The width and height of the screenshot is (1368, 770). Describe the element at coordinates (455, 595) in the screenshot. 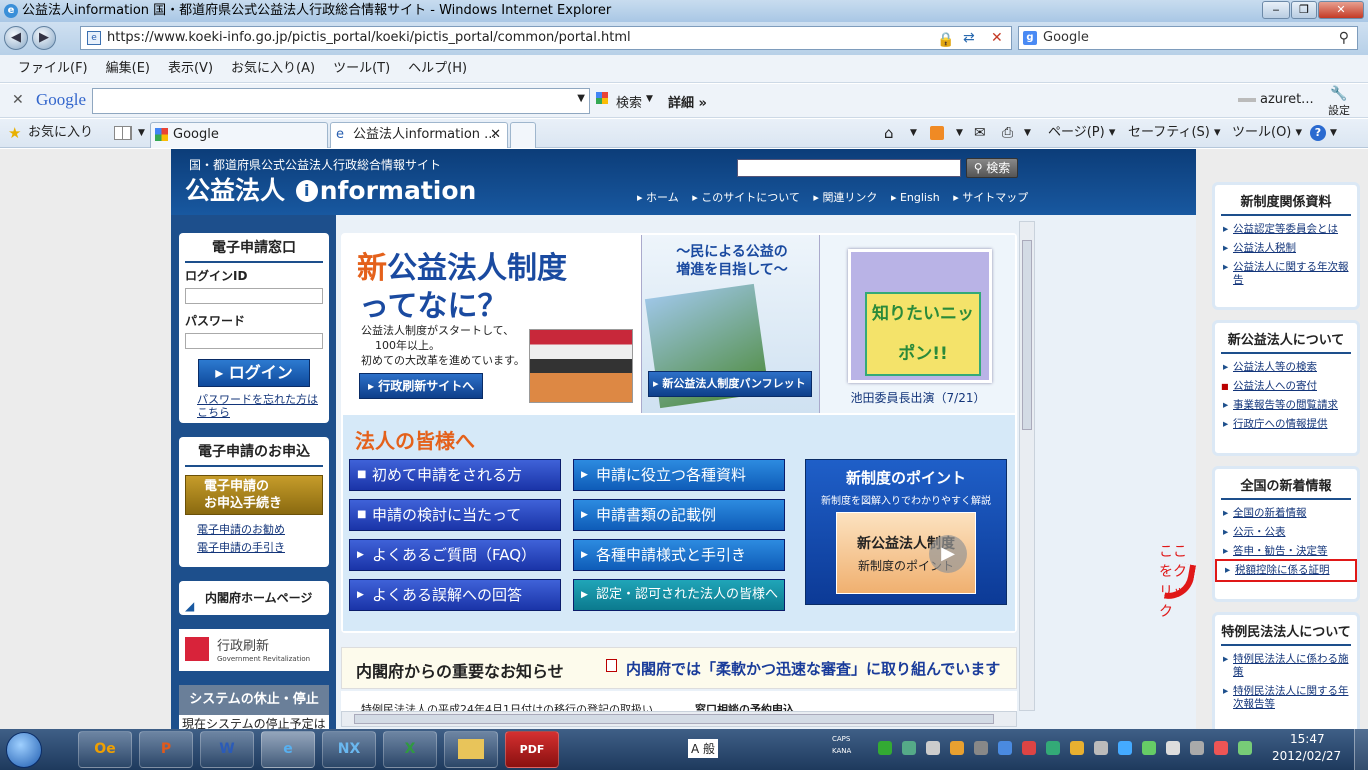

I see `corp-btn-misconceptions: よくある誤解への回答` at that location.